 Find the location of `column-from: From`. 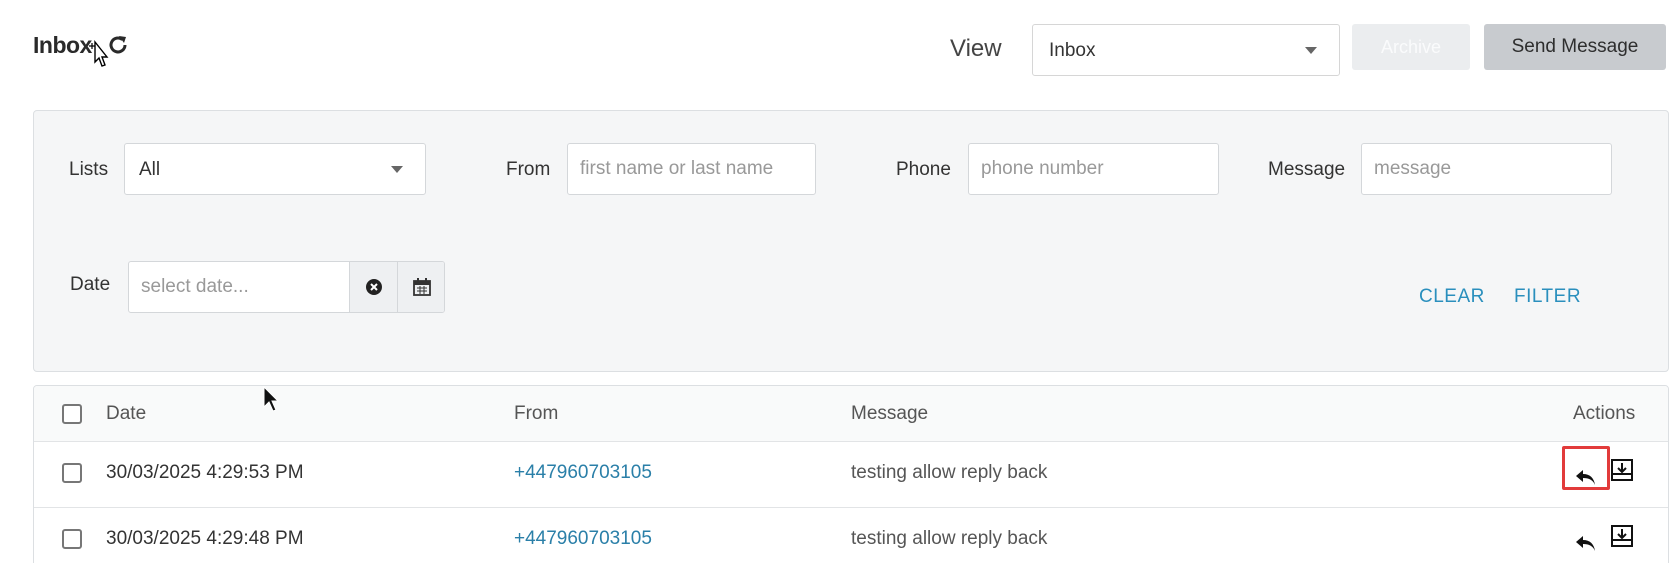

column-from: From is located at coordinates (536, 413).